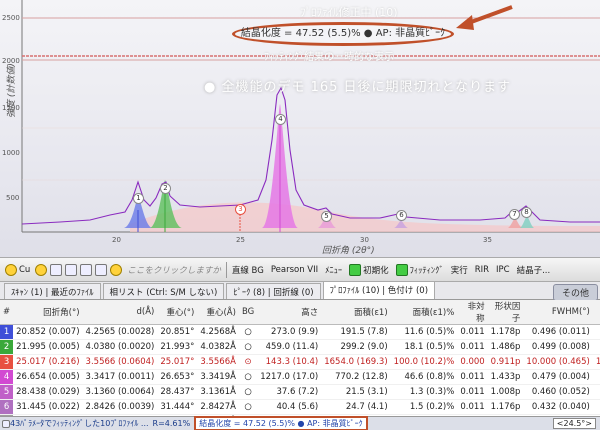 The height and width of the screenshot is (430, 600). Describe the element at coordinates (505, 377) in the screenshot. I see `table-cell: 1.433p` at that location.